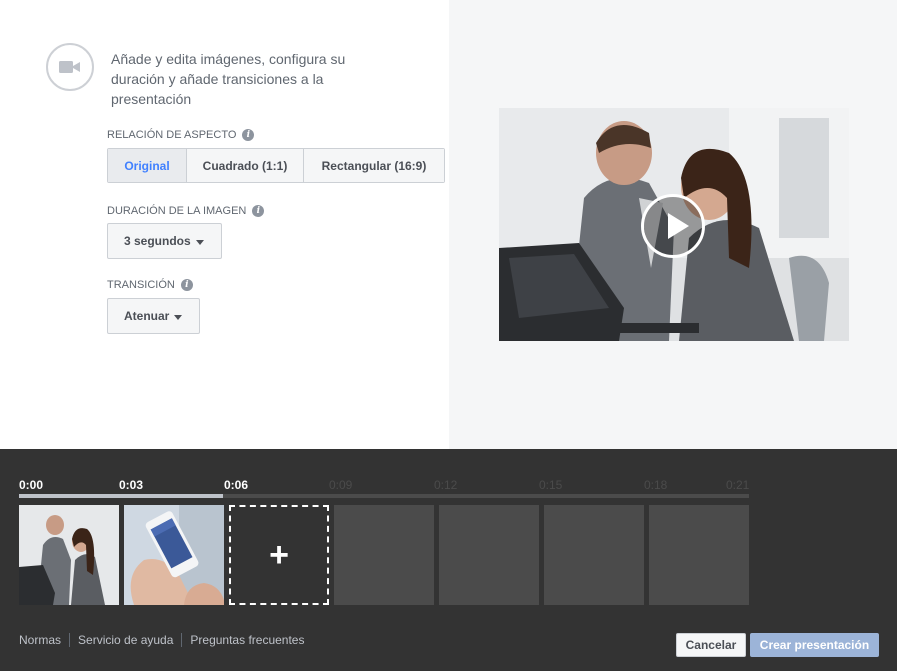  I want to click on aspect-square-button: Cuadrado (1:1), so click(245, 165).